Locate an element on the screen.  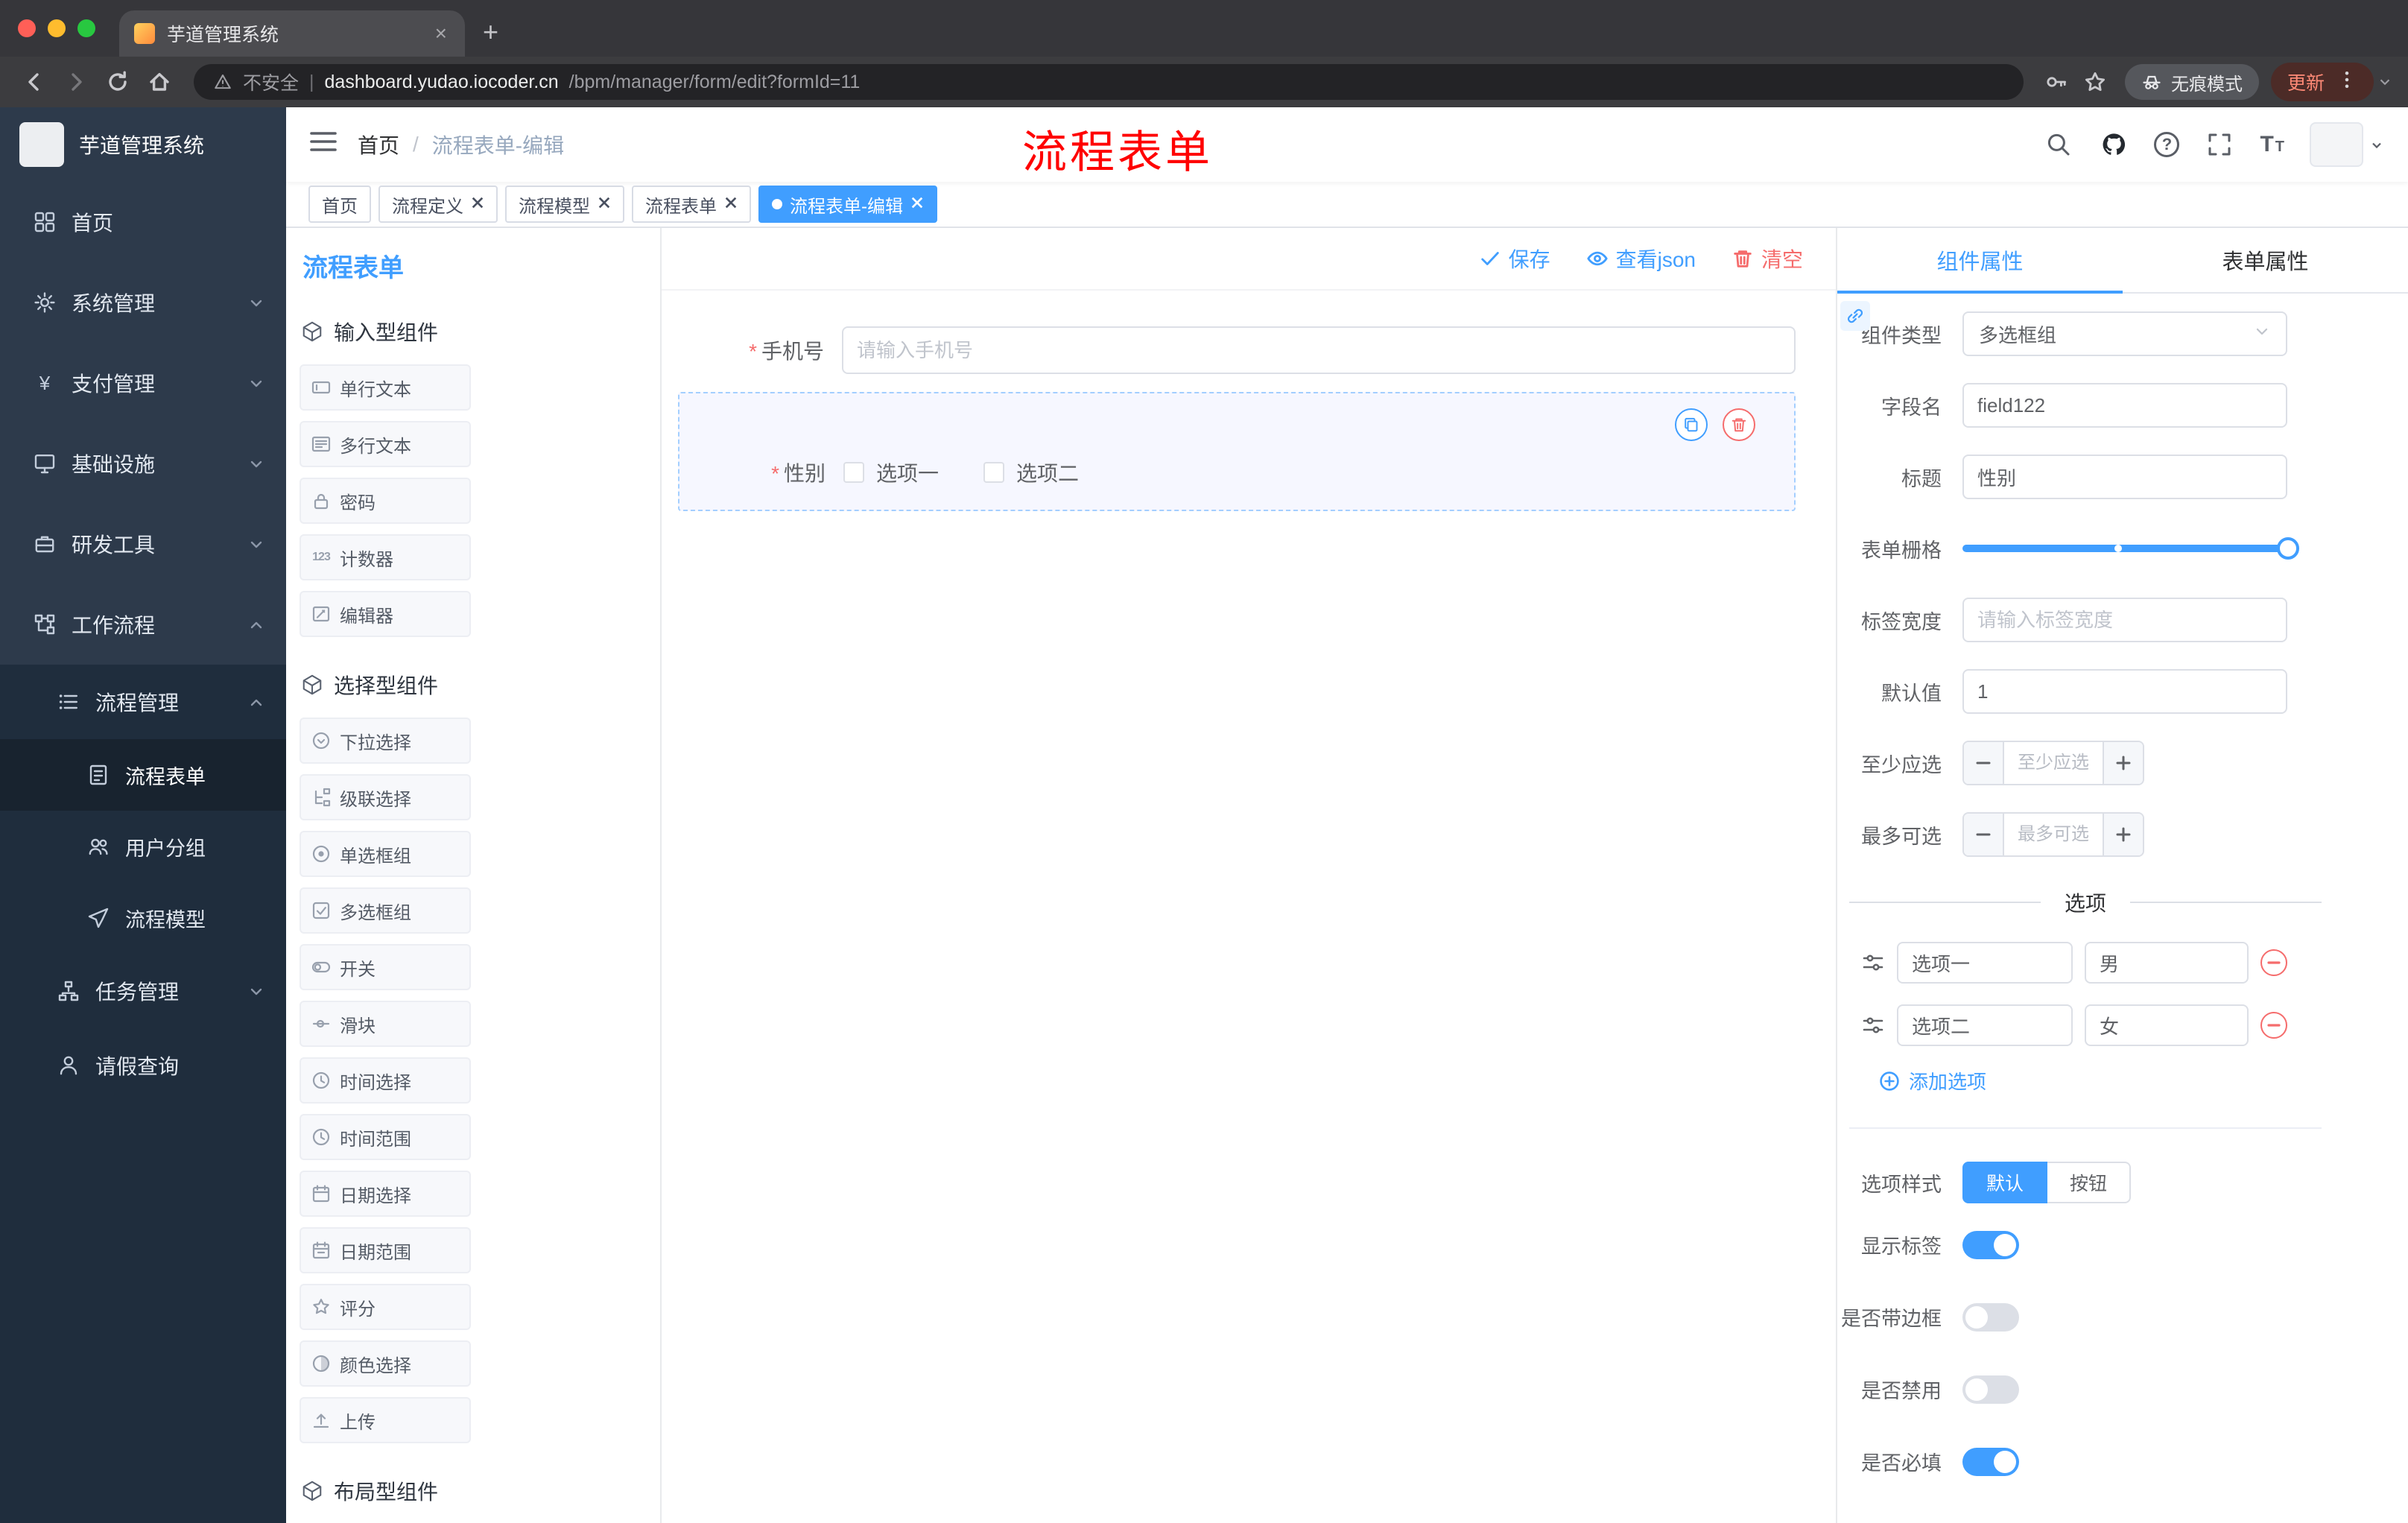
sidebar-item-process-model: 流程模型 is located at coordinates (143, 918).